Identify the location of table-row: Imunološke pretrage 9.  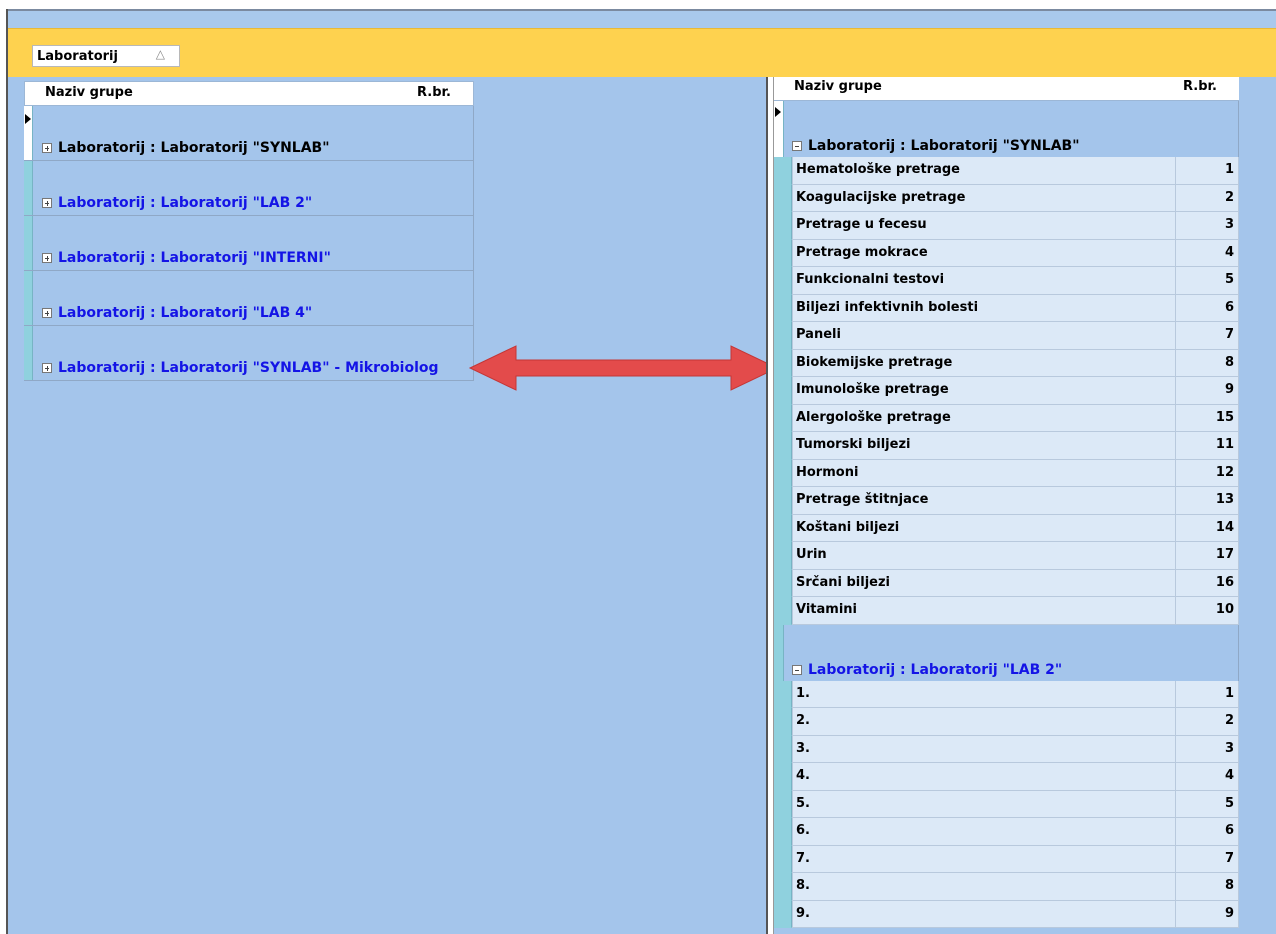
(1006, 391).